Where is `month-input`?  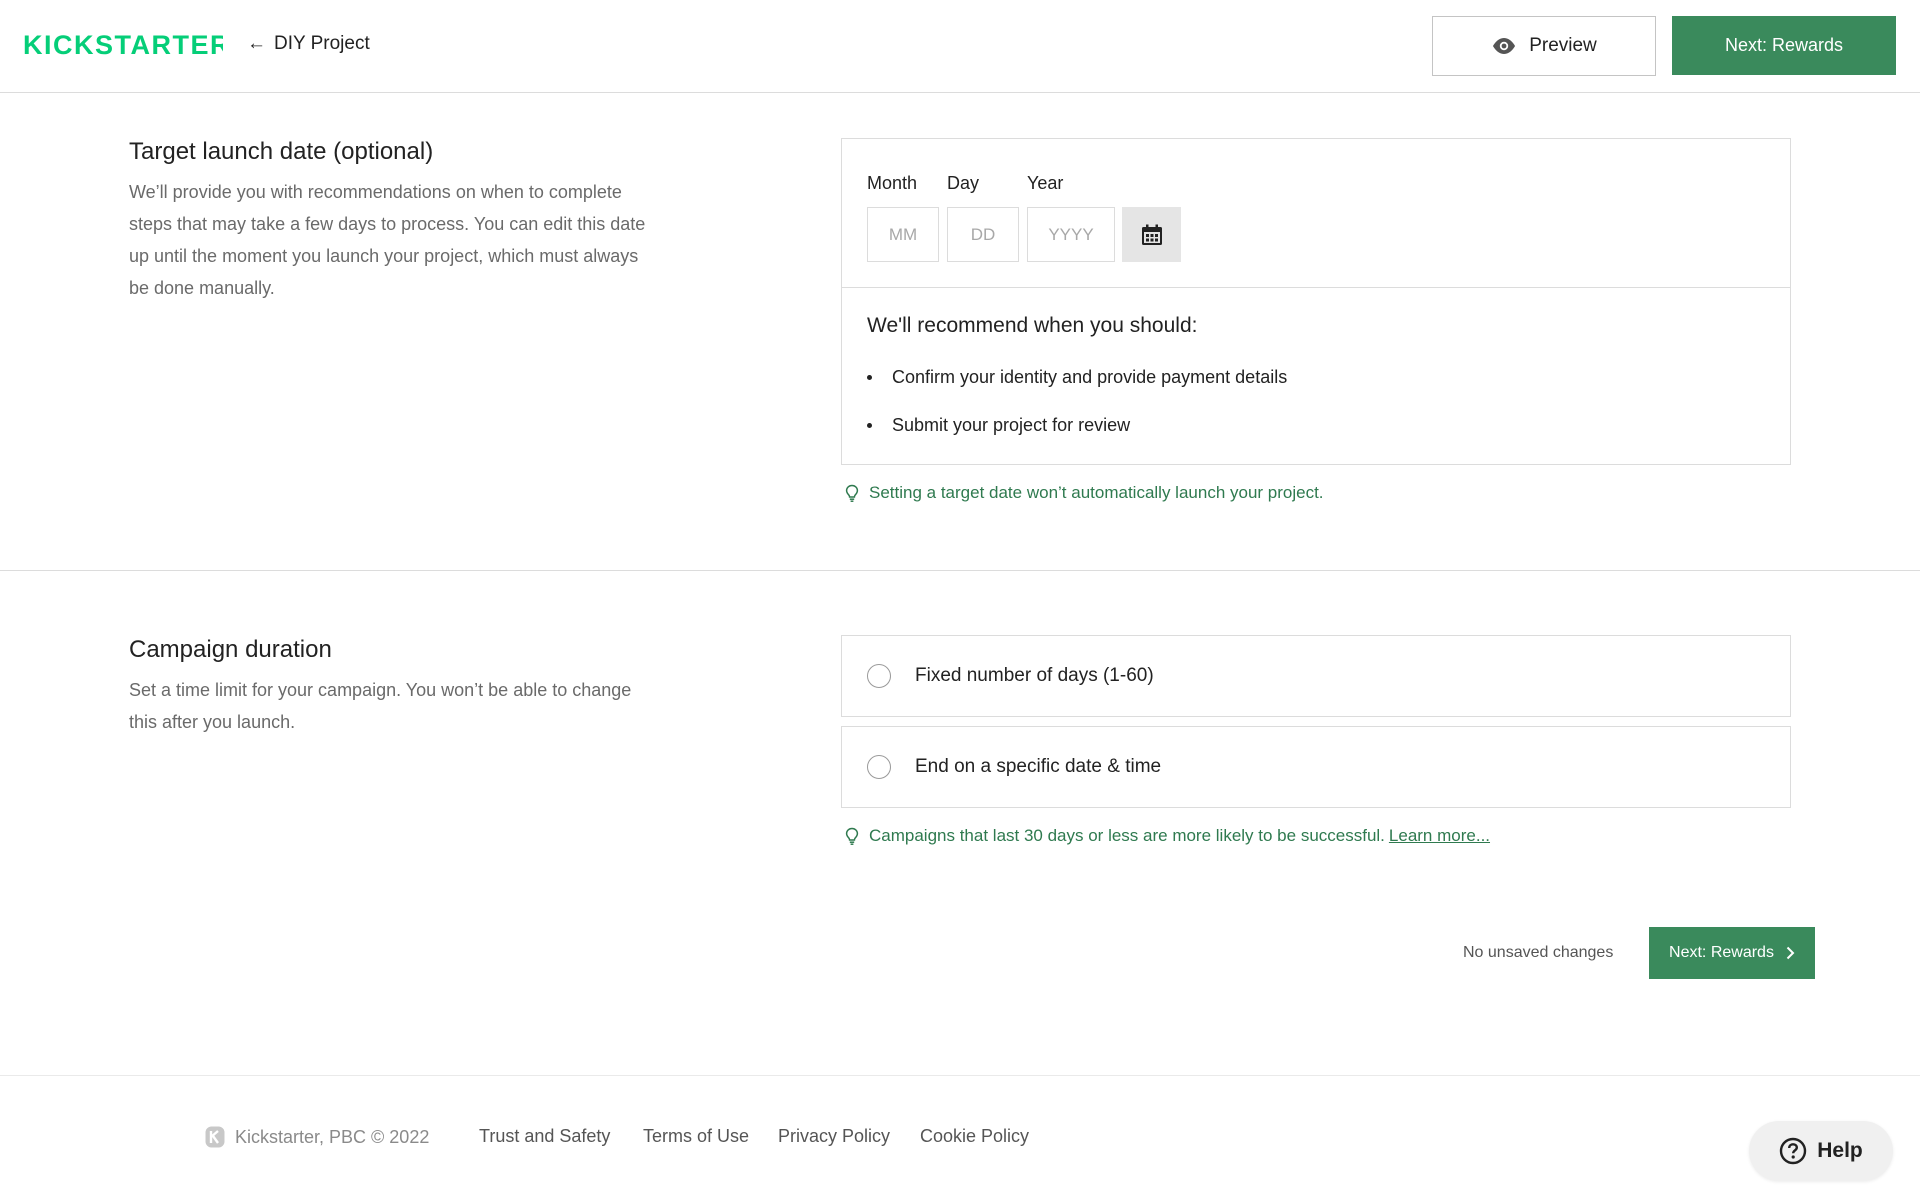
month-input is located at coordinates (903, 234).